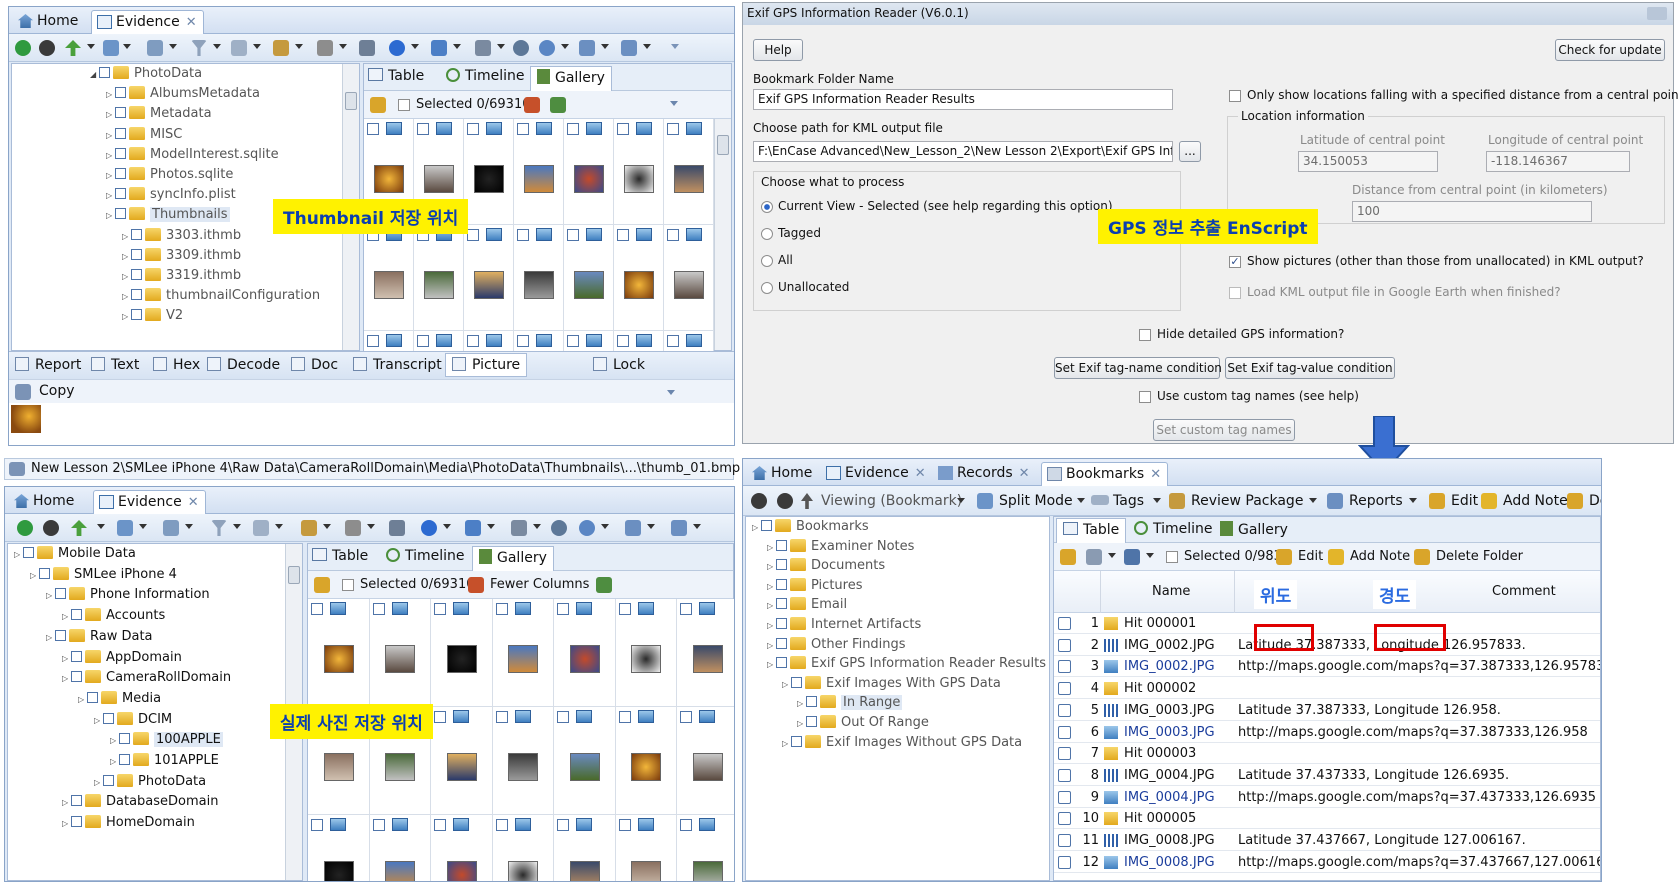 The height and width of the screenshot is (888, 1678). I want to click on help-button: Help, so click(778, 50).